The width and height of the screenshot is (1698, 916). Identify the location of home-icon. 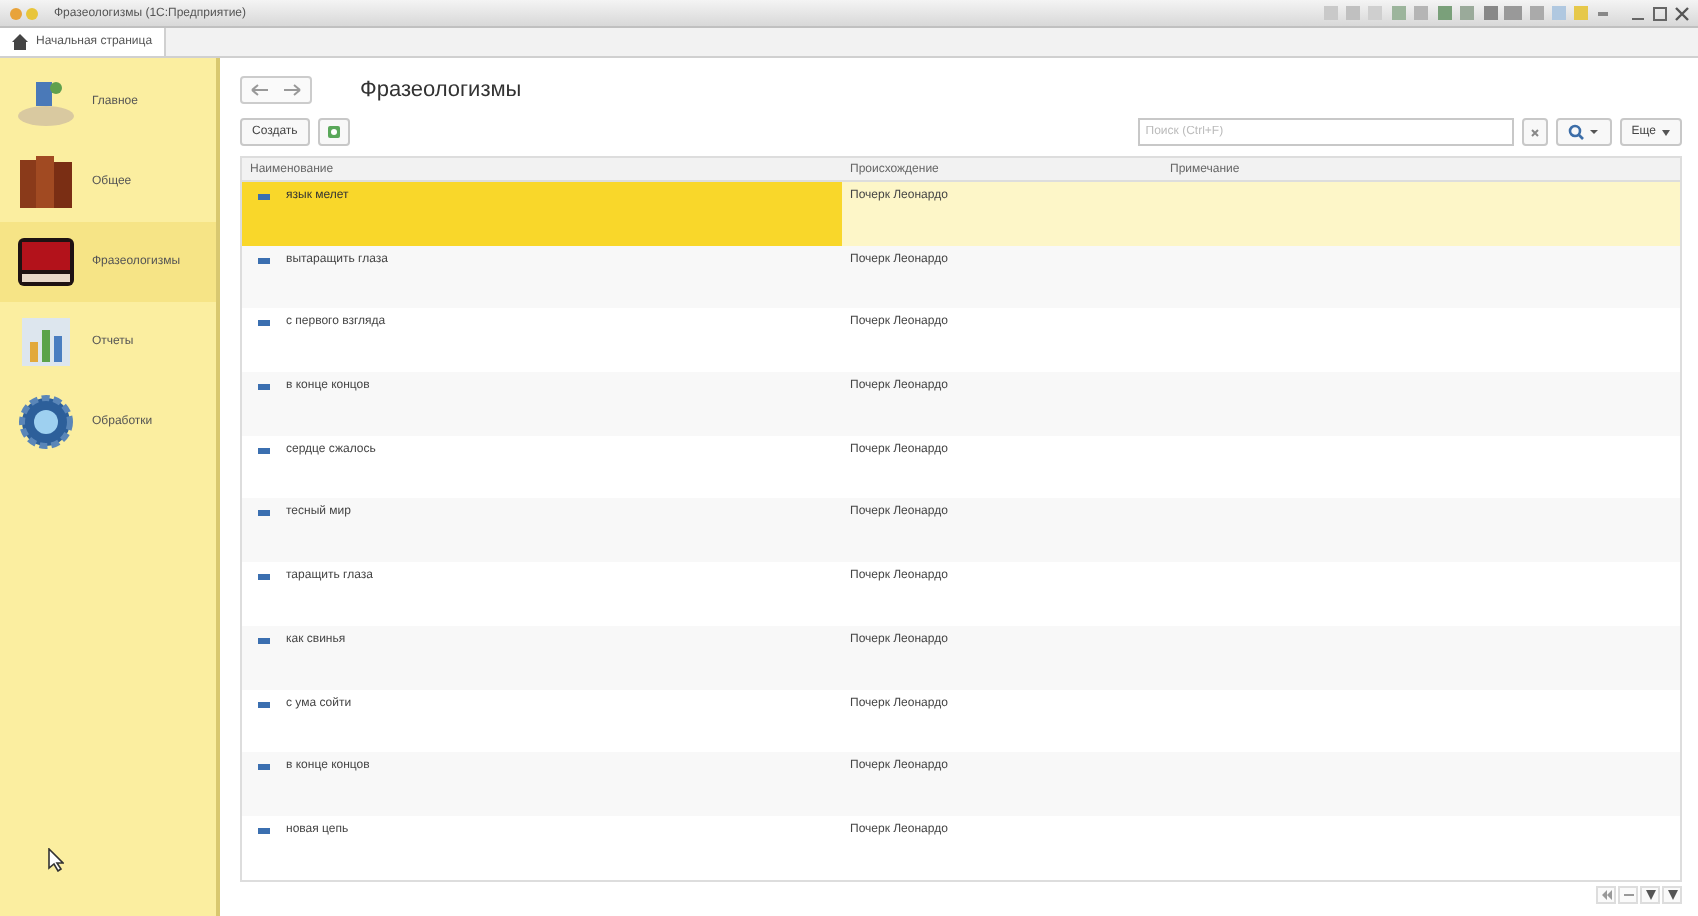
(20, 42).